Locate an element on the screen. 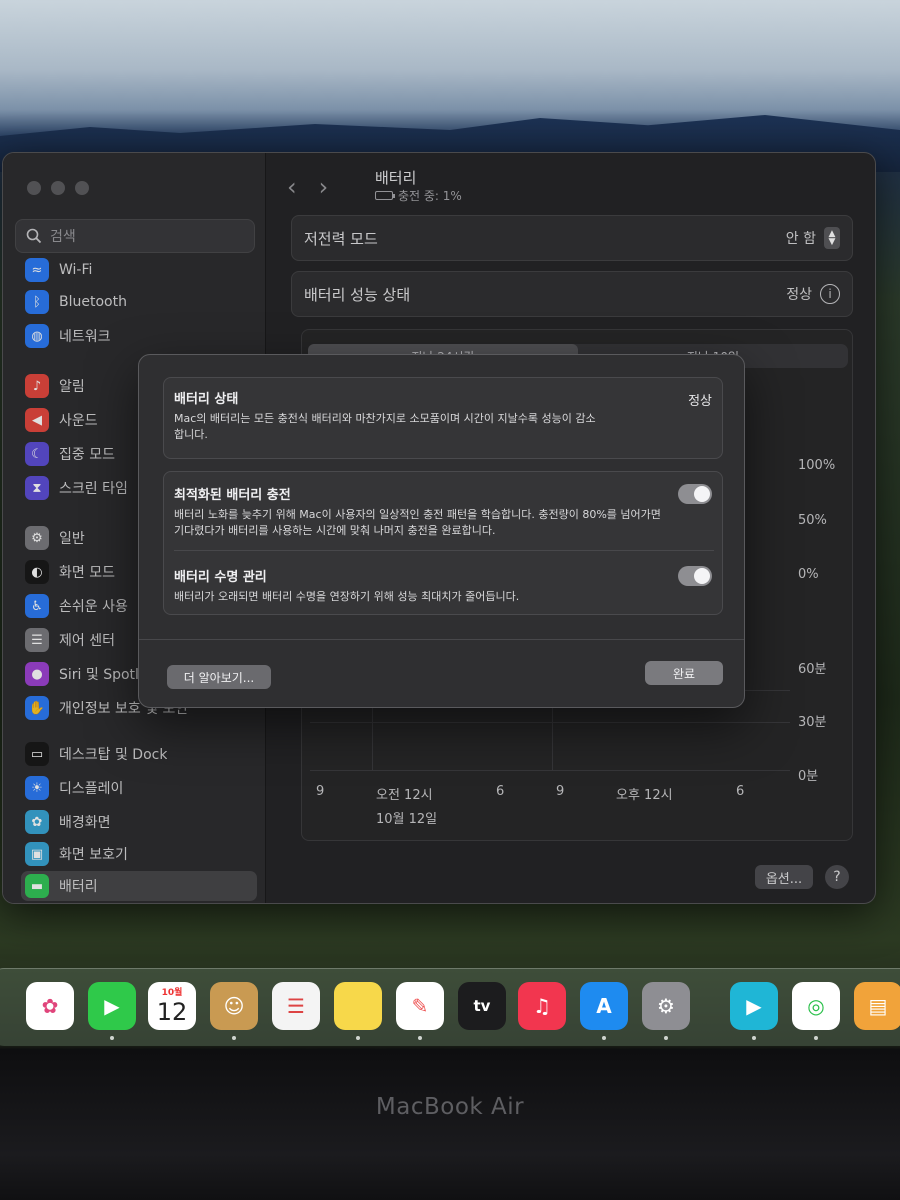 This screenshot has width=900, height=1200. contacts-icon: ☺ is located at coordinates (234, 1006).